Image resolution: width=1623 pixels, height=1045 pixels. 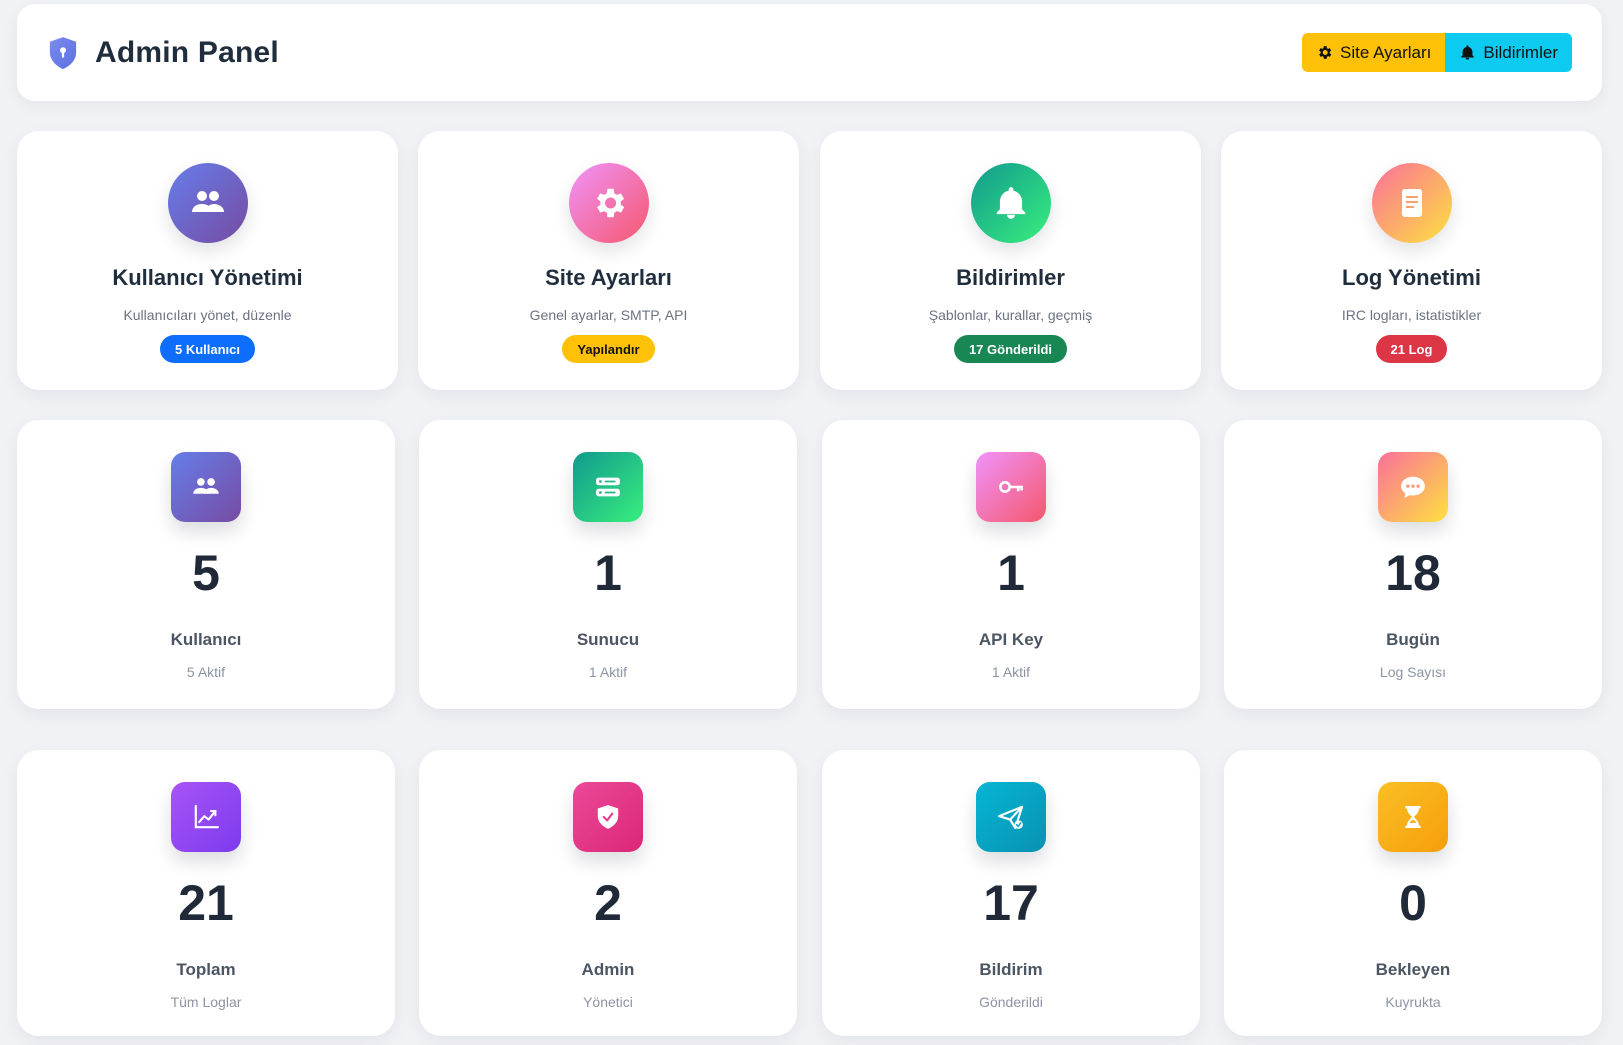 What do you see at coordinates (608, 817) in the screenshot?
I see `shield-check-icon` at bounding box center [608, 817].